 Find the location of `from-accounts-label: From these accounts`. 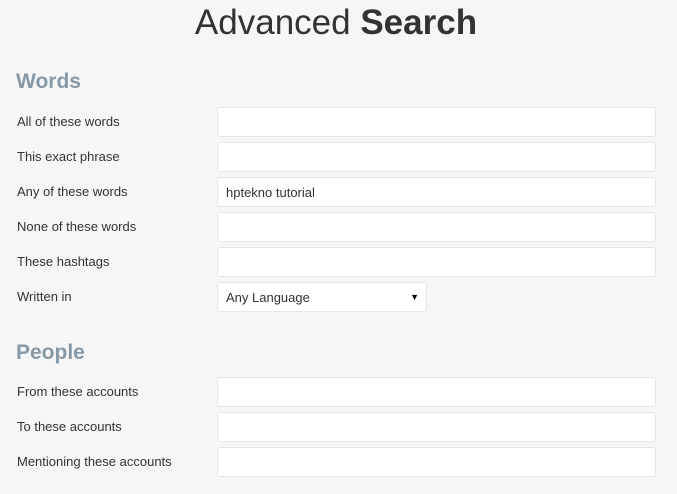

from-accounts-label: From these accounts is located at coordinates (78, 391).